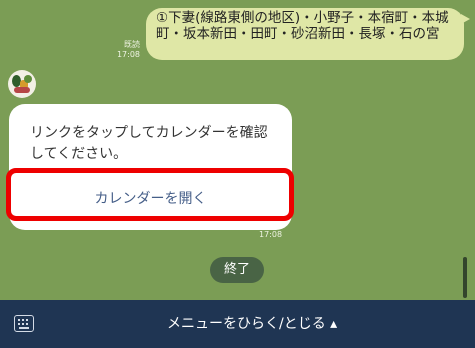 The width and height of the screenshot is (475, 348). I want to click on bot-avatar, so click(22, 84).